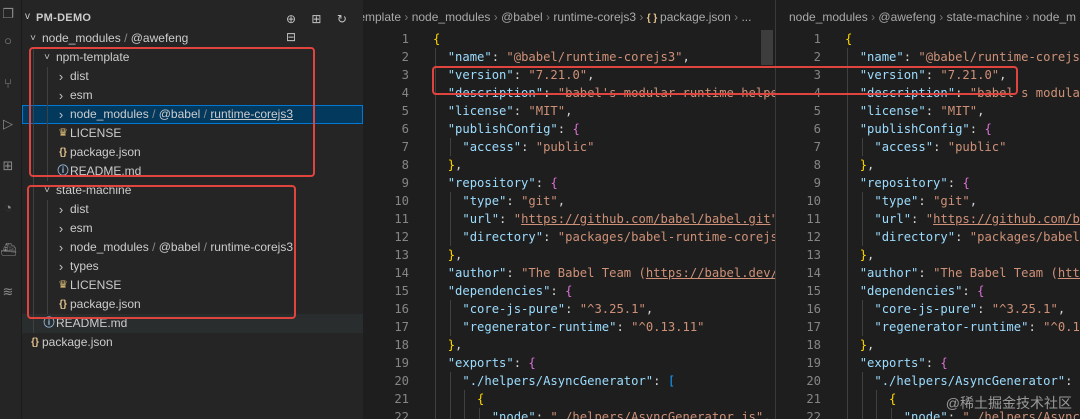 The image size is (1080, 419). Describe the element at coordinates (192, 114) in the screenshot. I see `tree-folder: › node_modules / @babel / runtime-corejs3` at that location.